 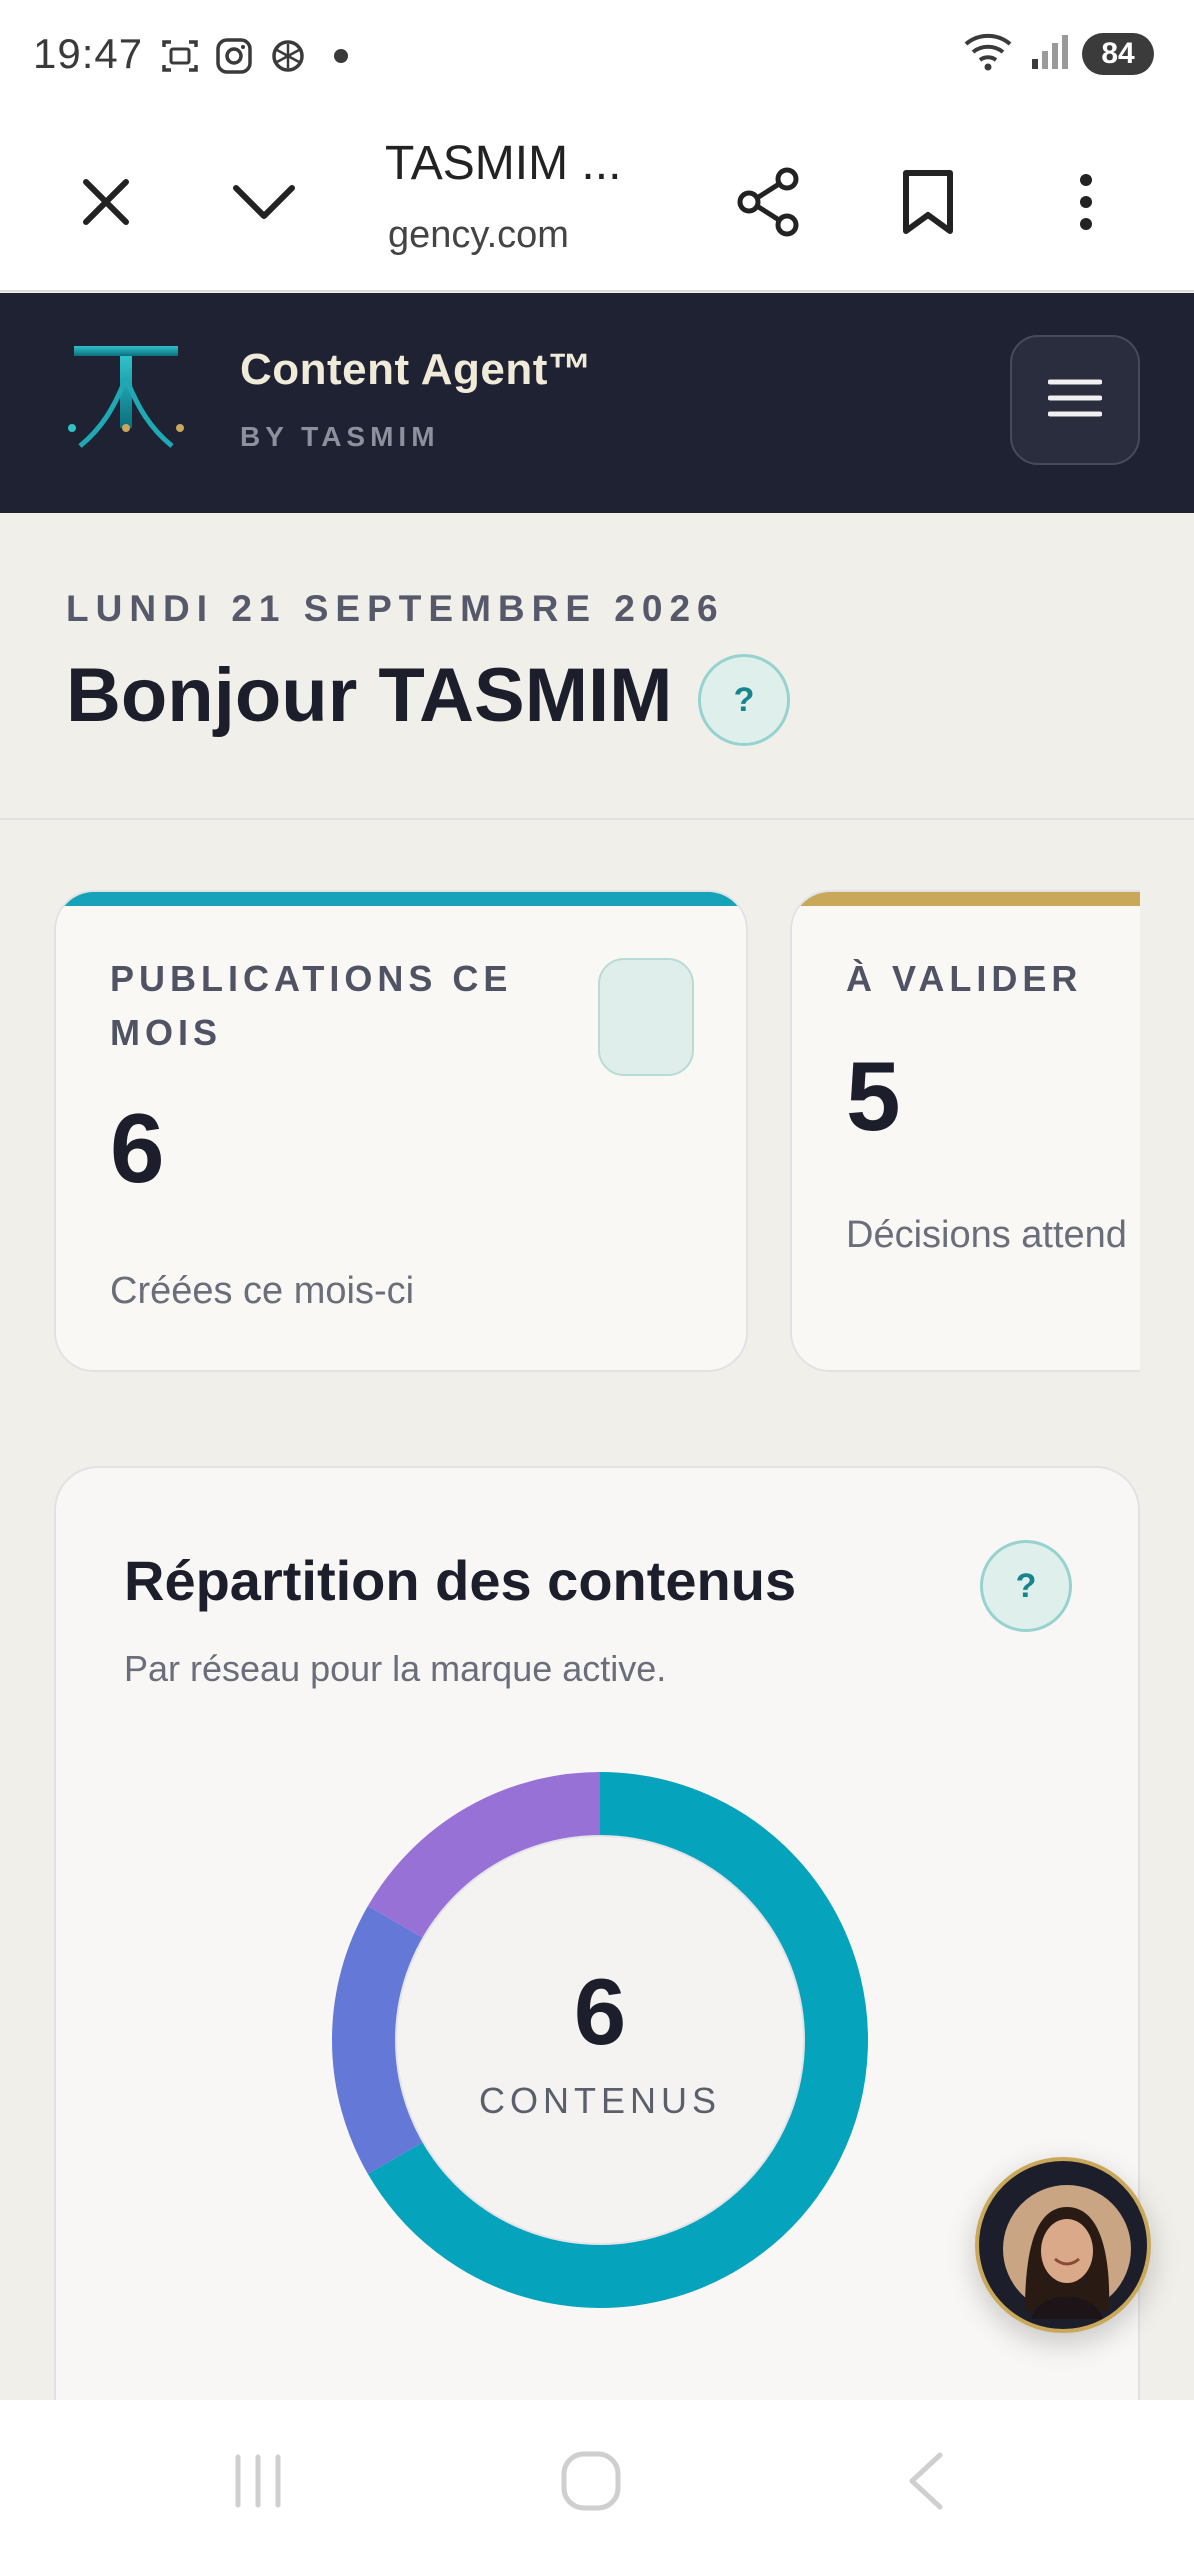 I want to click on page-url: gency.com, so click(x=478, y=235).